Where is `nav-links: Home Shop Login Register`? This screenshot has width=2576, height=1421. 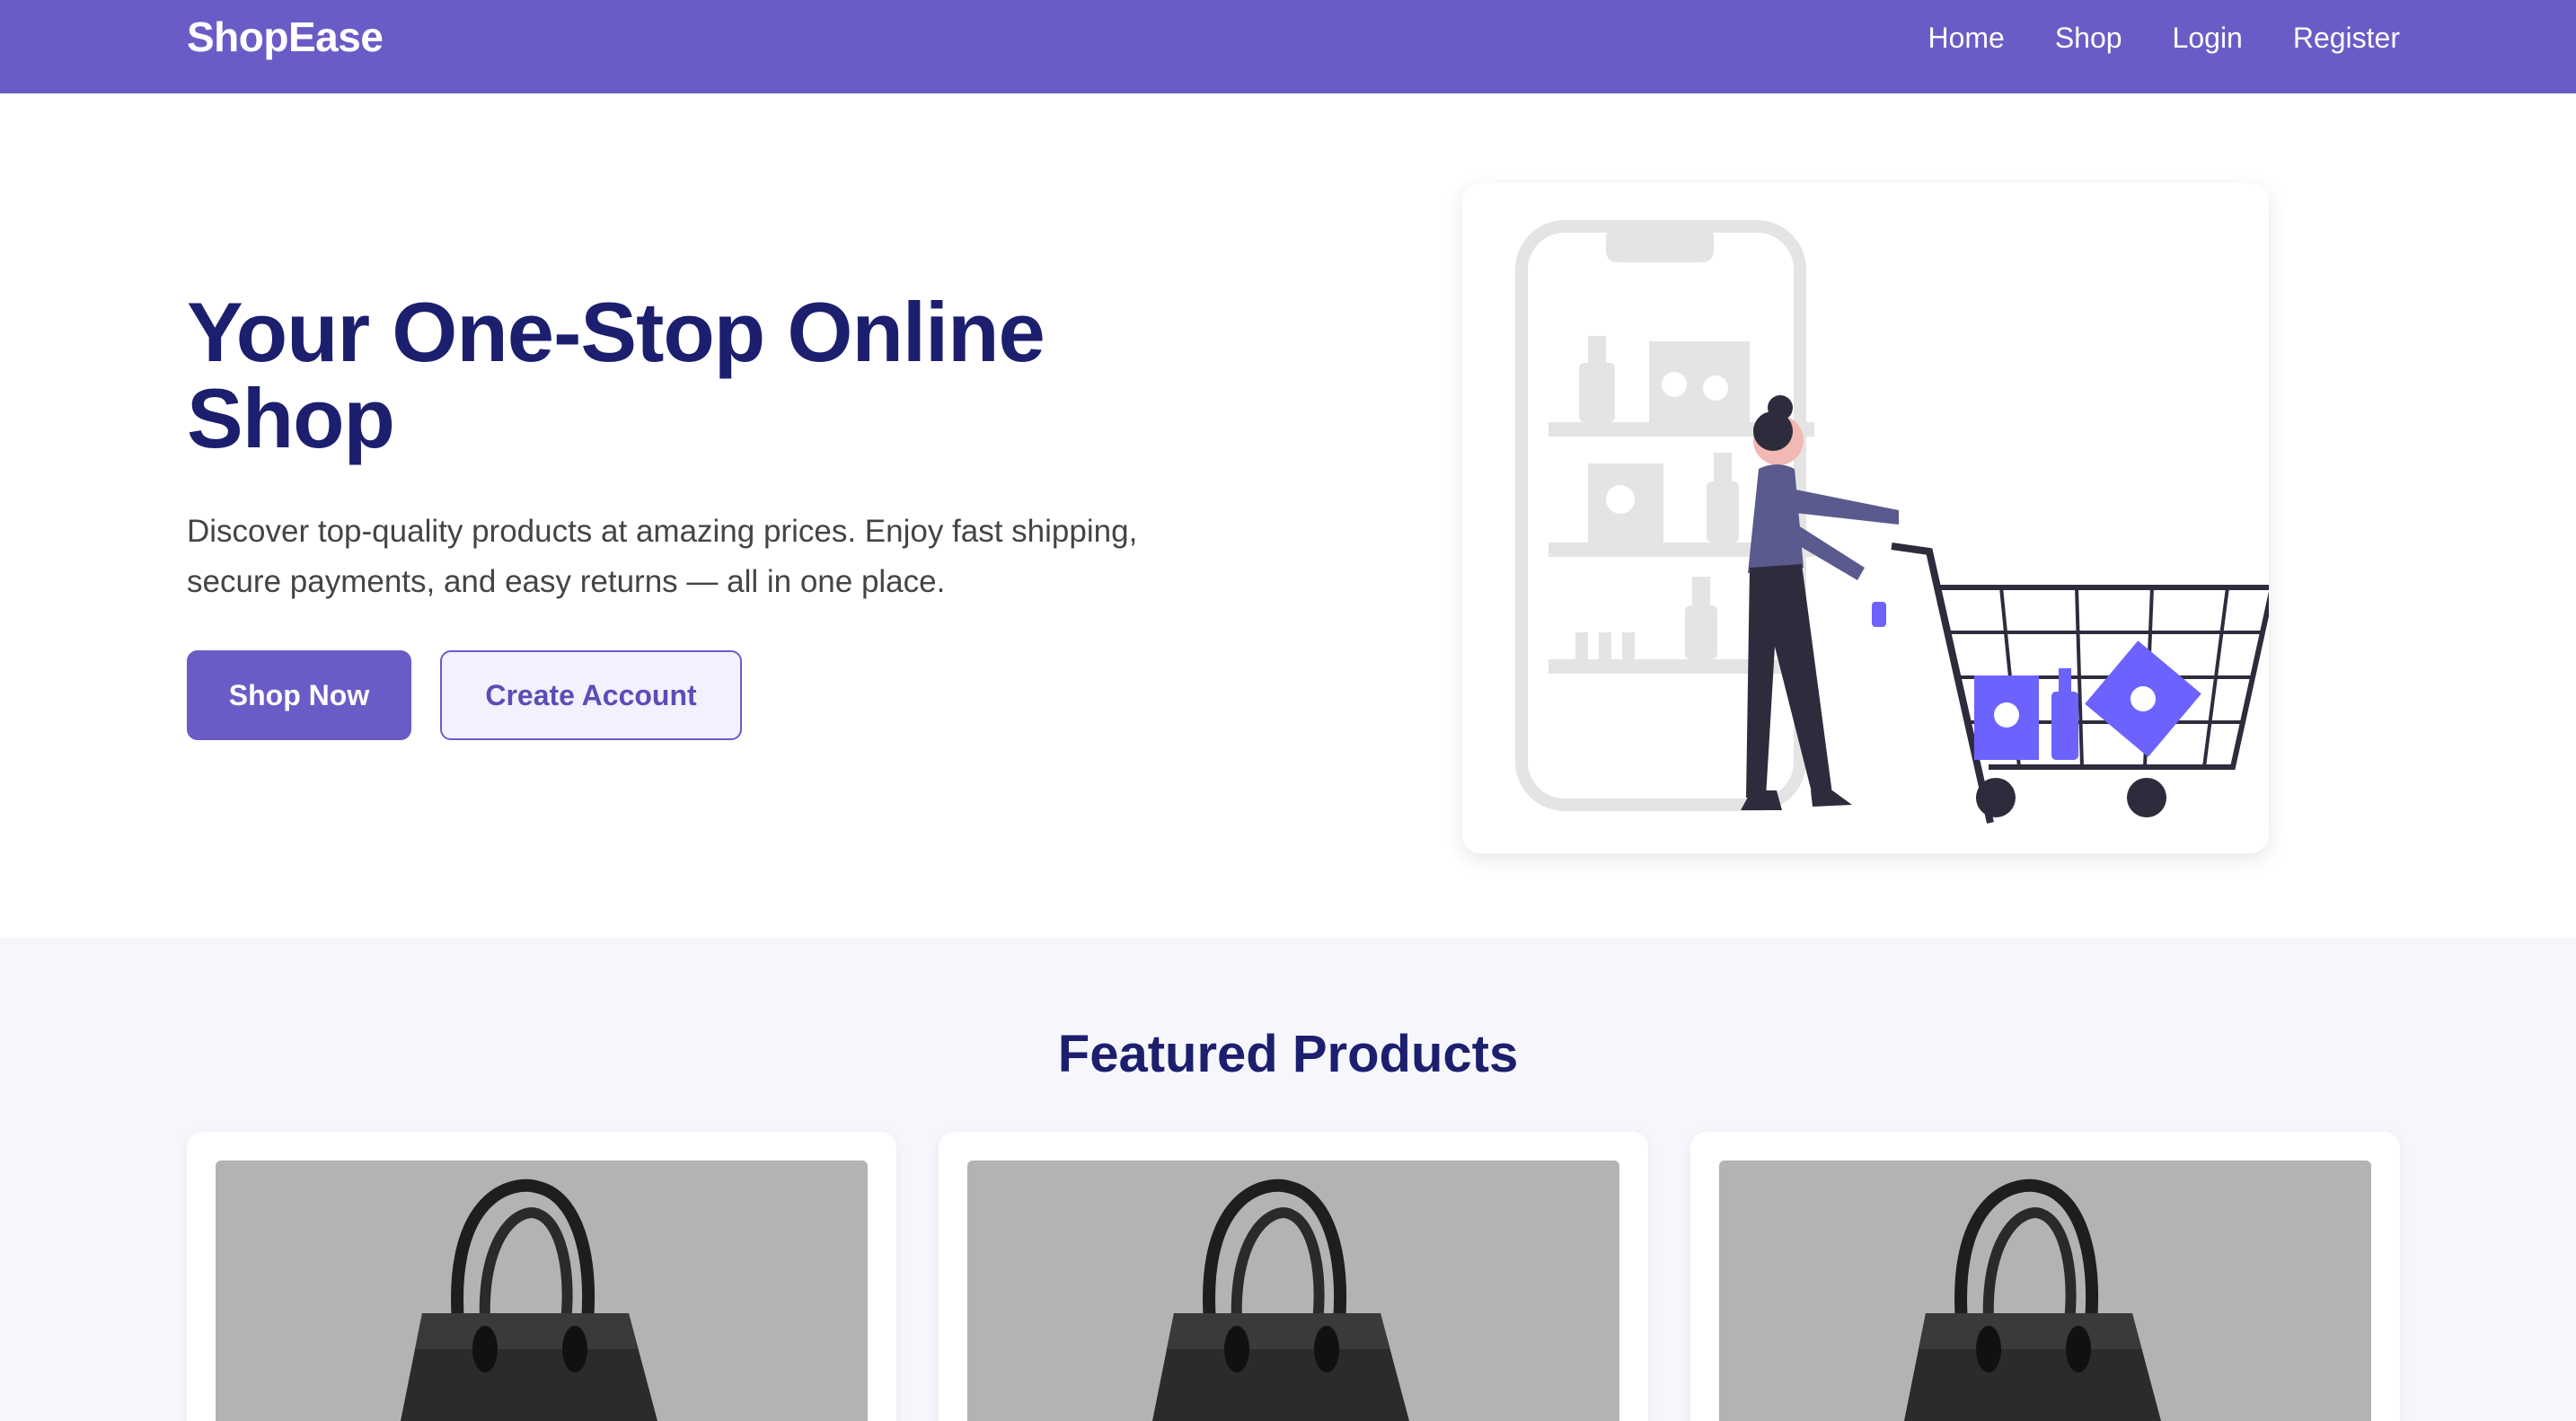 nav-links: Home Shop Login Register is located at coordinates (2164, 38).